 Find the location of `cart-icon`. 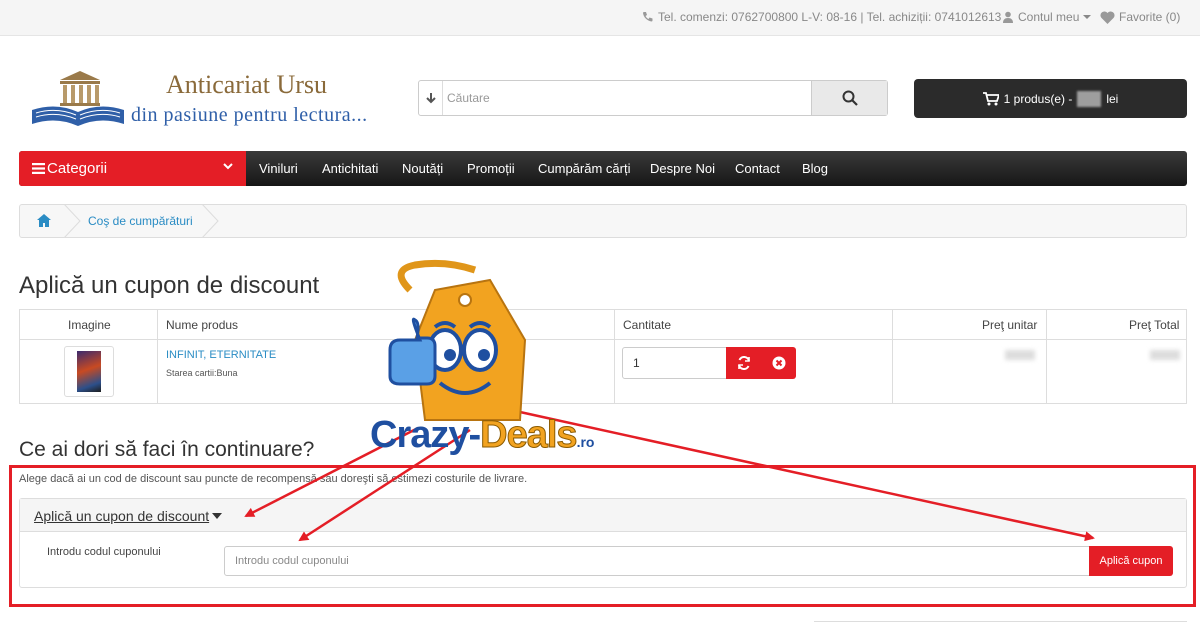

cart-icon is located at coordinates (990, 98).